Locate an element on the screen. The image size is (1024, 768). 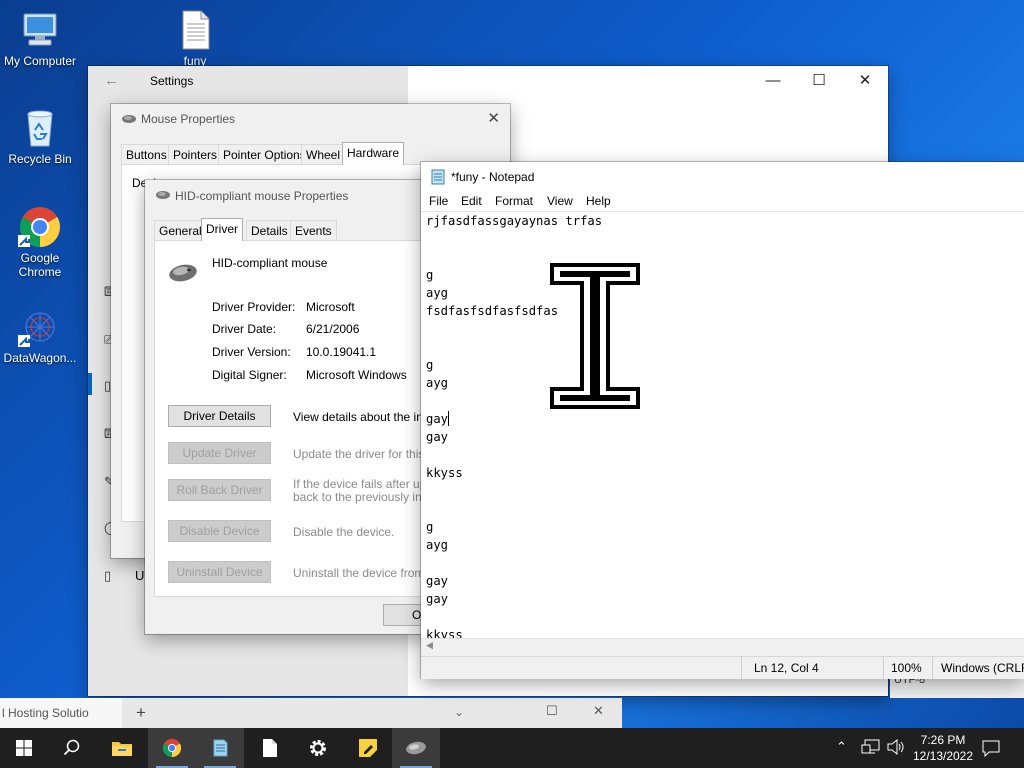
file-explorer-icon is located at coordinates (122, 749).